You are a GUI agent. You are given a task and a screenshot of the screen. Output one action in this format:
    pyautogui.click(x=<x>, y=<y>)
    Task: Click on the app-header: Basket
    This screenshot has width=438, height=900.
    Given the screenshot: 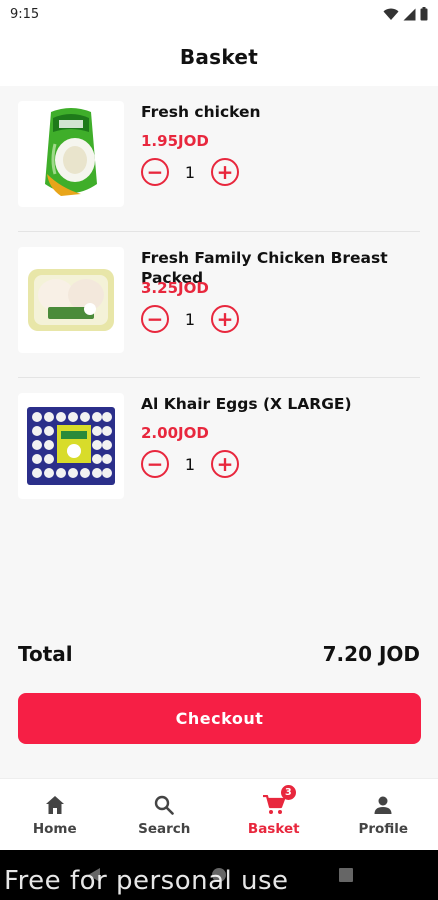 What is the action you would take?
    pyautogui.click(x=219, y=57)
    